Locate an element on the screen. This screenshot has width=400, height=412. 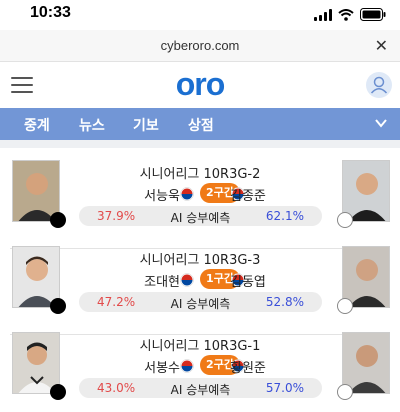
status-time: 10:33 is located at coordinates (50, 12).